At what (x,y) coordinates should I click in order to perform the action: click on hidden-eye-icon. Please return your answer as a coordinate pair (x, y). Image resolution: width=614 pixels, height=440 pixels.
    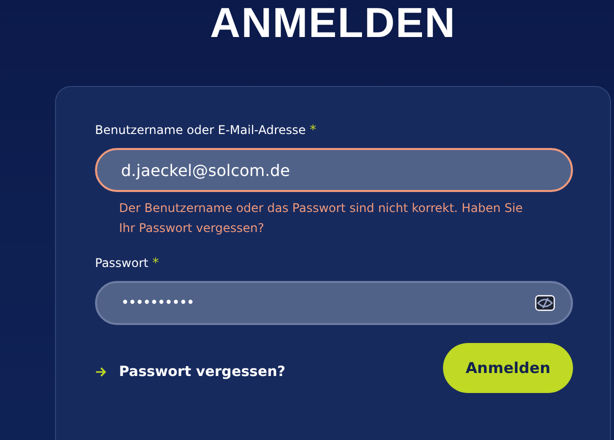
    Looking at the image, I should click on (545, 303).